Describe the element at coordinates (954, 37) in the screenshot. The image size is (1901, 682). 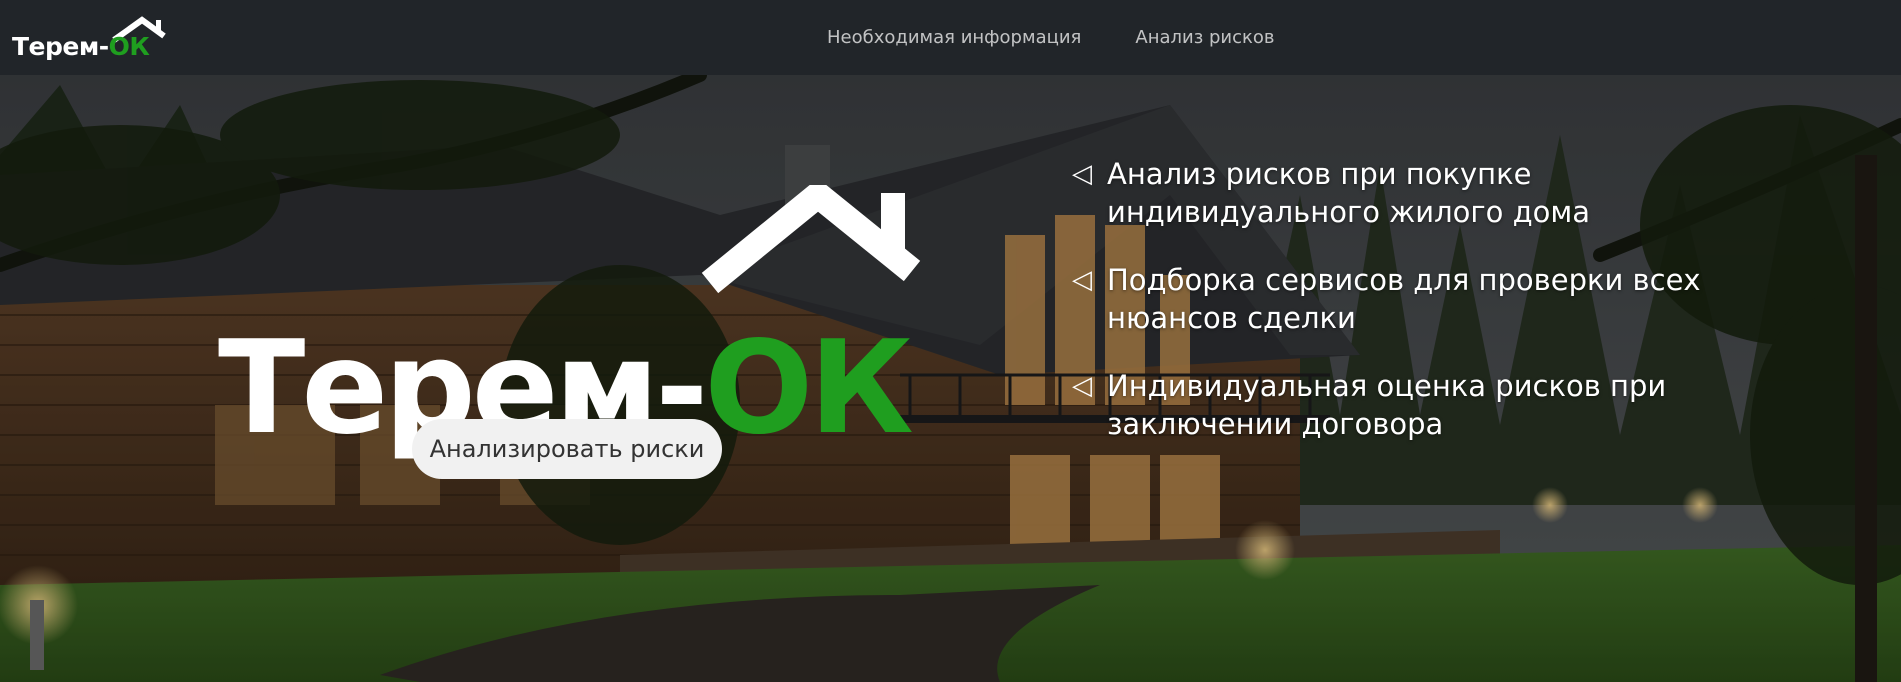
I see `nav-link-info: Необходимая информация` at that location.